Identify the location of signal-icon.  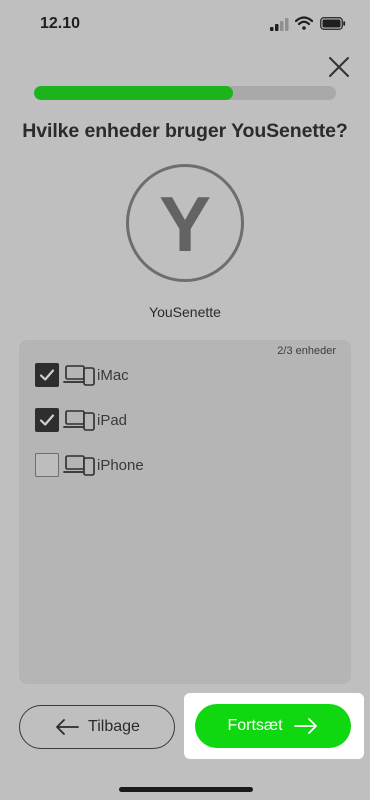
(279, 24).